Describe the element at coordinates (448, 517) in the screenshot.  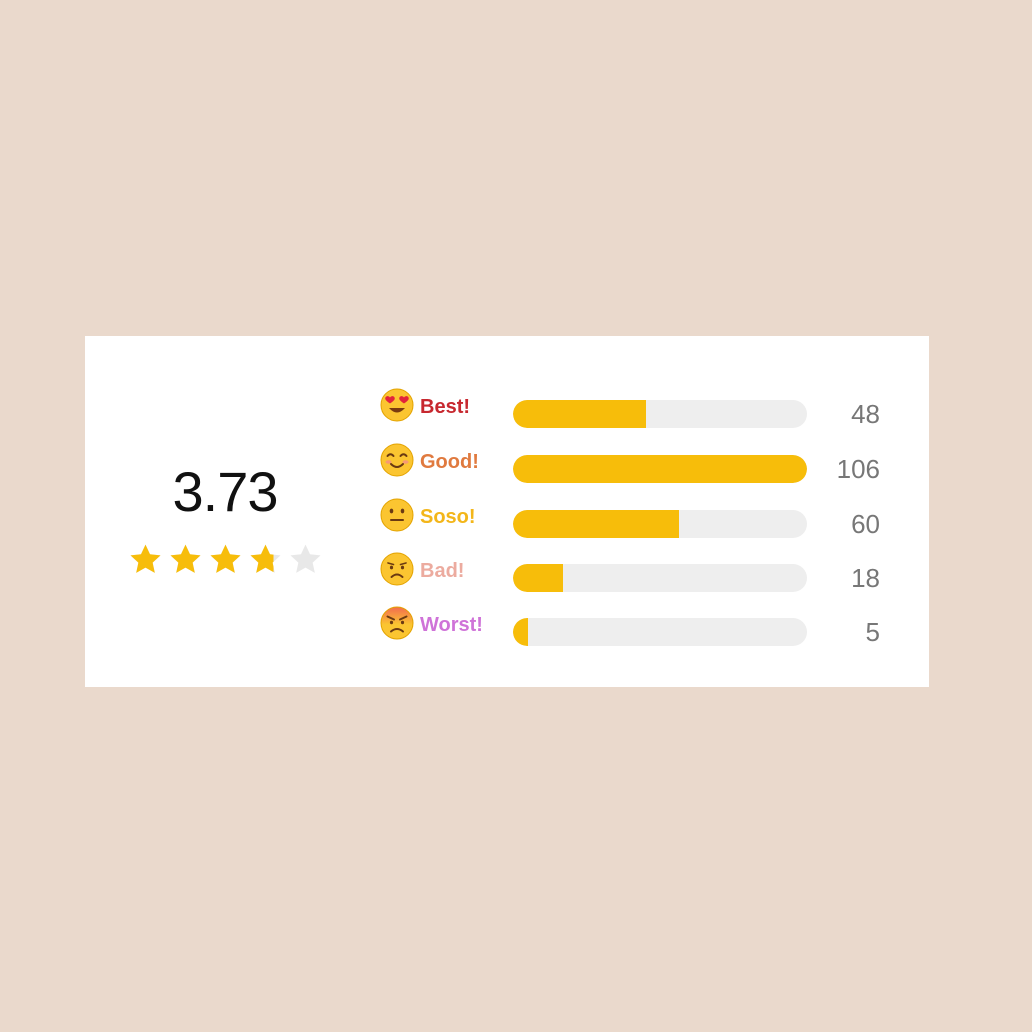
I see `rating-label-soso: Soso!` at that location.